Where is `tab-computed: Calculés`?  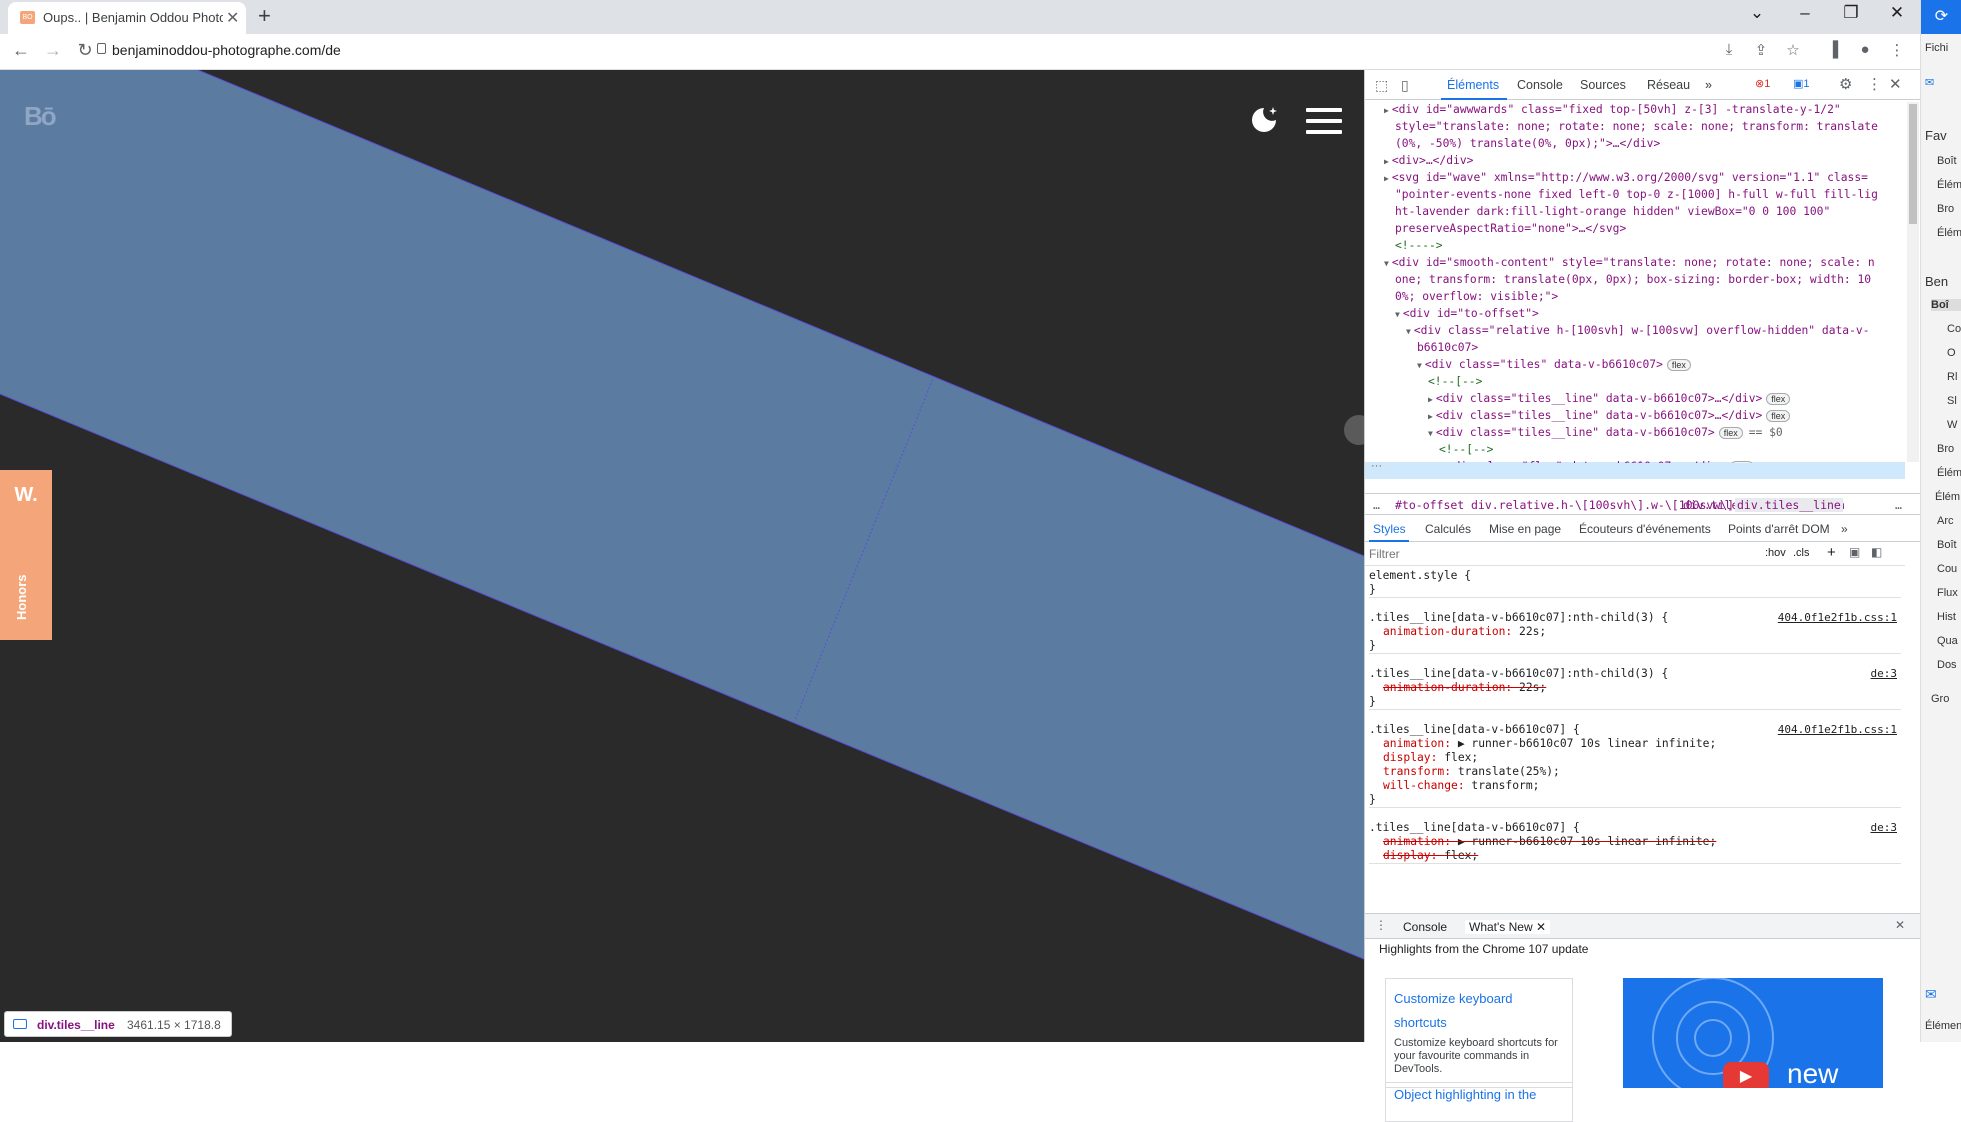 tab-computed: Calculés is located at coordinates (1448, 529).